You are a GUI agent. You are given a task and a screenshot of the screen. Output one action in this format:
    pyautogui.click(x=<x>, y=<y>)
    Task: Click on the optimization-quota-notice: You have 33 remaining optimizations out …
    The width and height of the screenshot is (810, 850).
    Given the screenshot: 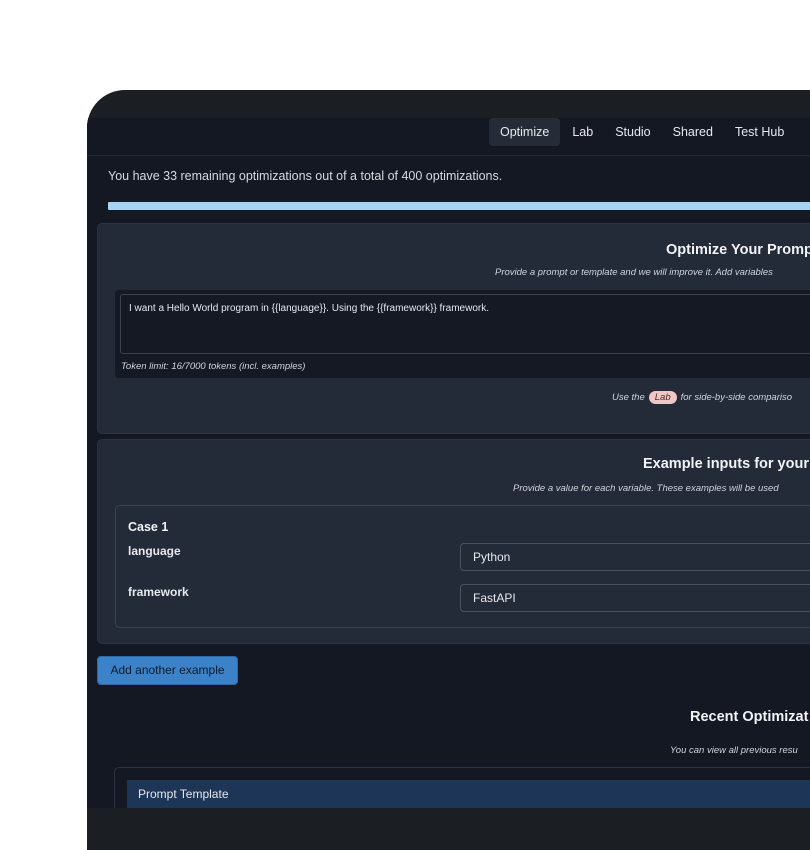 What is the action you would take?
    pyautogui.click(x=305, y=176)
    